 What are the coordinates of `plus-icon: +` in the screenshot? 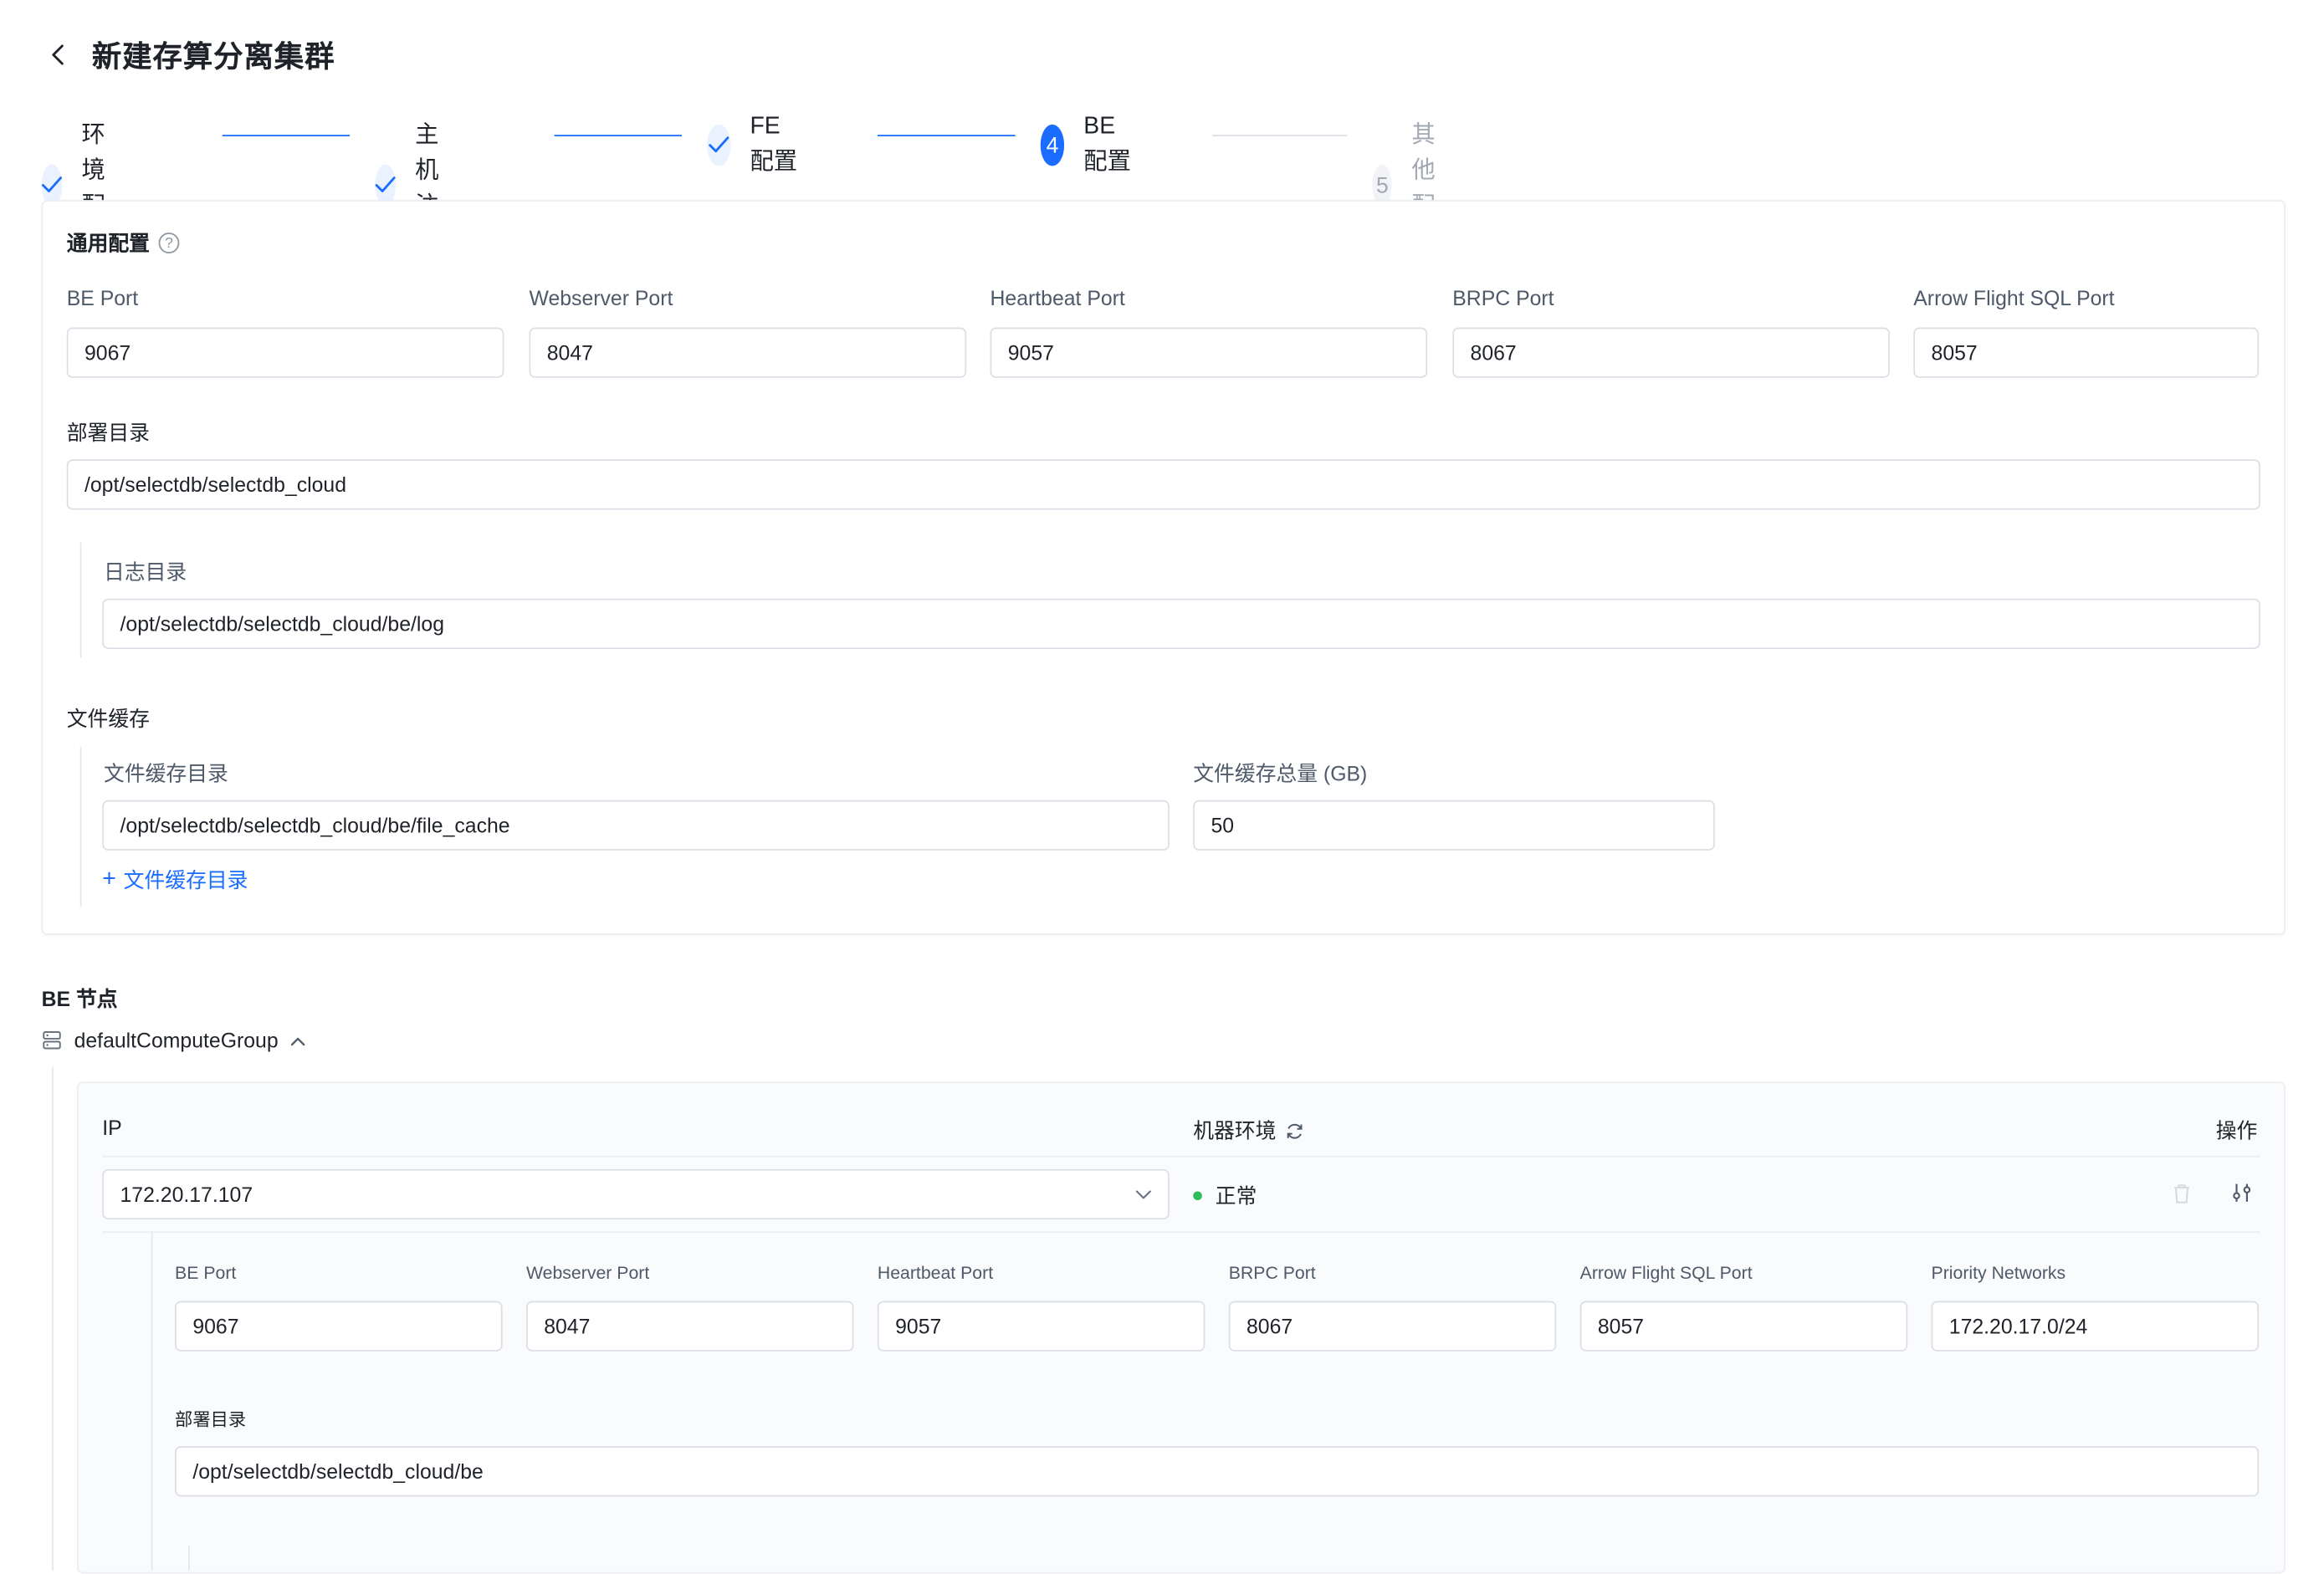 It's located at (109, 879).